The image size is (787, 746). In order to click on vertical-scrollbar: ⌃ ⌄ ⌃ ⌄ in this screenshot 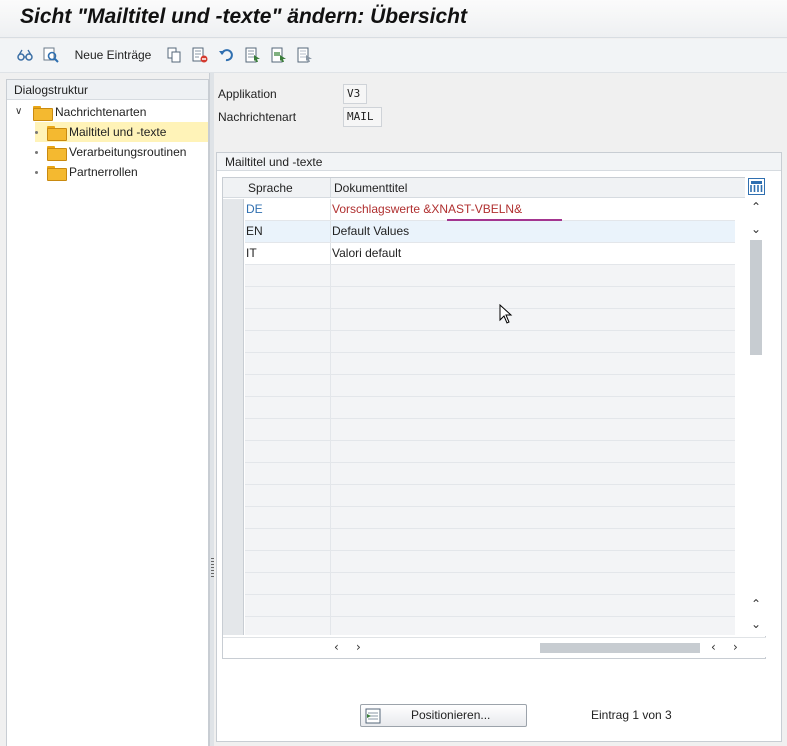, I will do `click(756, 406)`.